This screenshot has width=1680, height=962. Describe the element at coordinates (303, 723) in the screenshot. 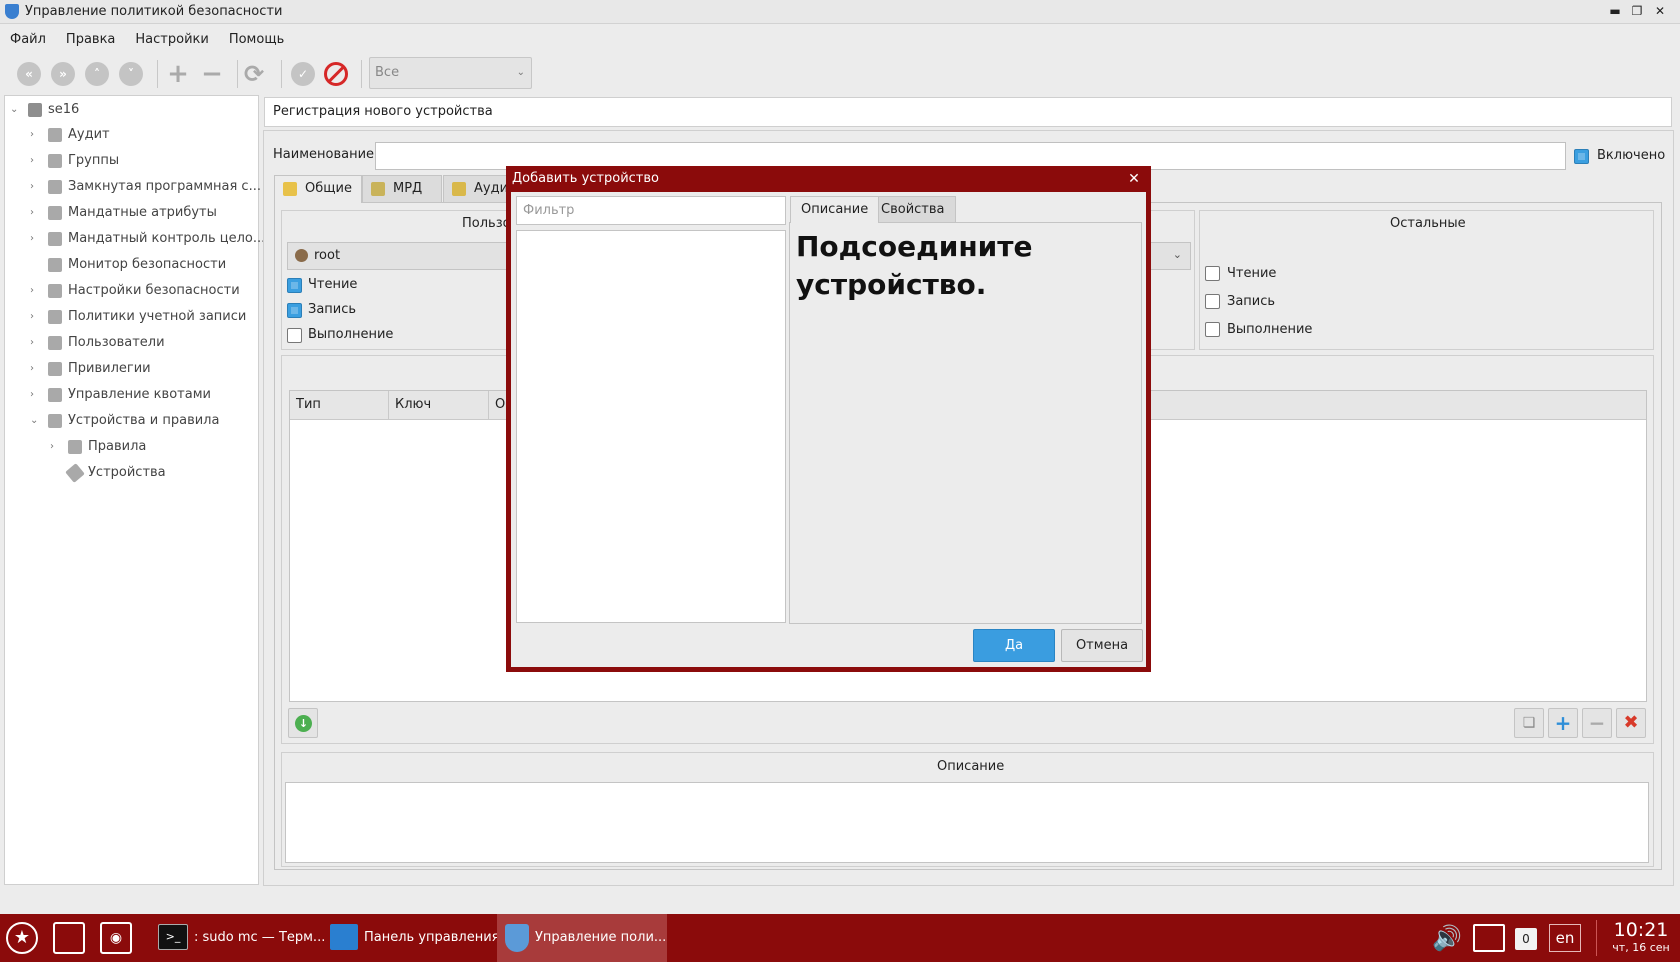

I see `download-button: ↓` at that location.